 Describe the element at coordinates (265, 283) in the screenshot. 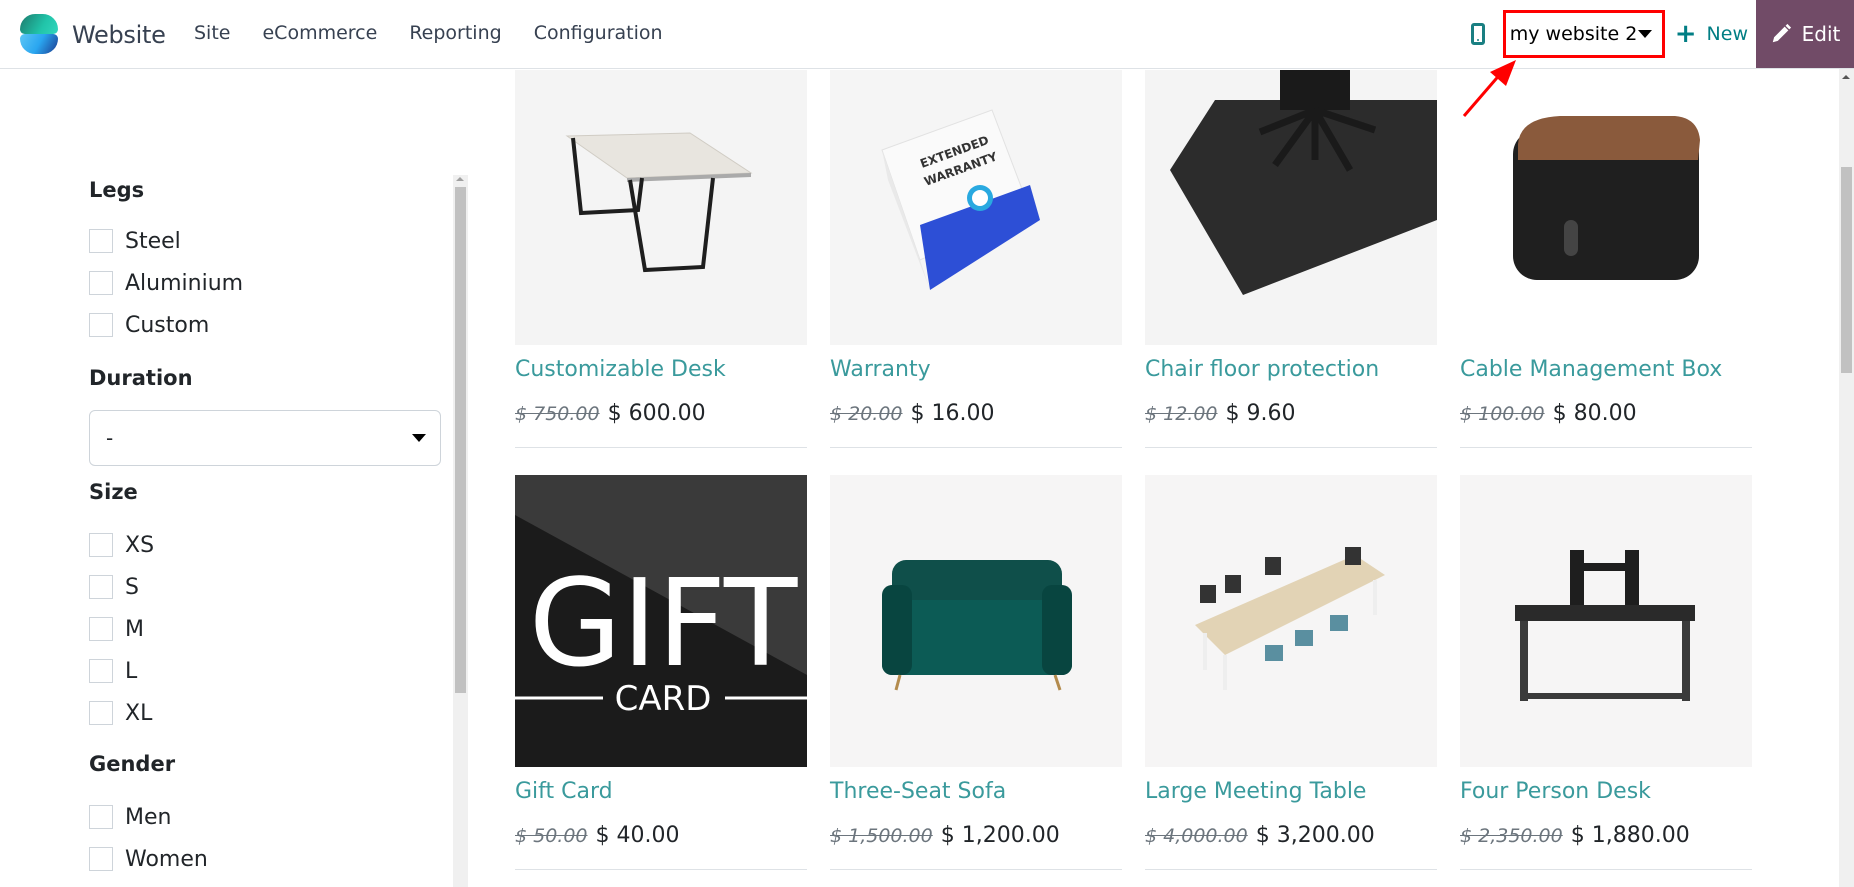

I see `filter-option: Aluminium` at that location.